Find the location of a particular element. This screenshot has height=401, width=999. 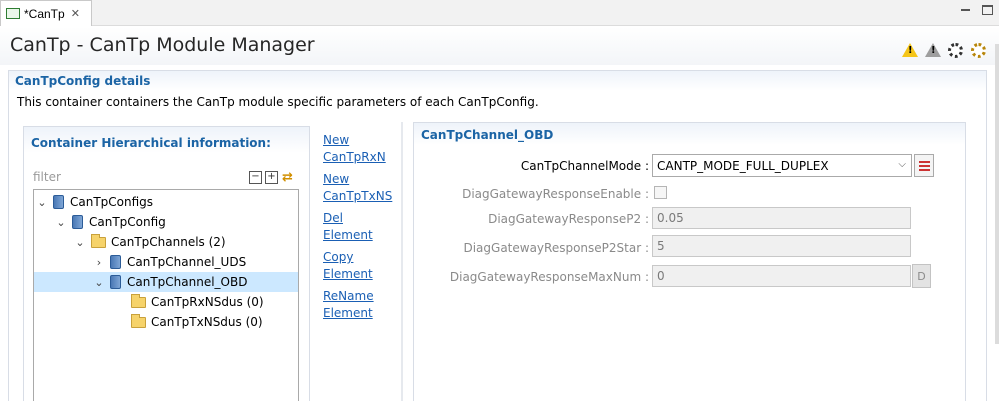

tree-item-cantptxnsdus: CanTpTxNSdus (0) is located at coordinates (166, 322).